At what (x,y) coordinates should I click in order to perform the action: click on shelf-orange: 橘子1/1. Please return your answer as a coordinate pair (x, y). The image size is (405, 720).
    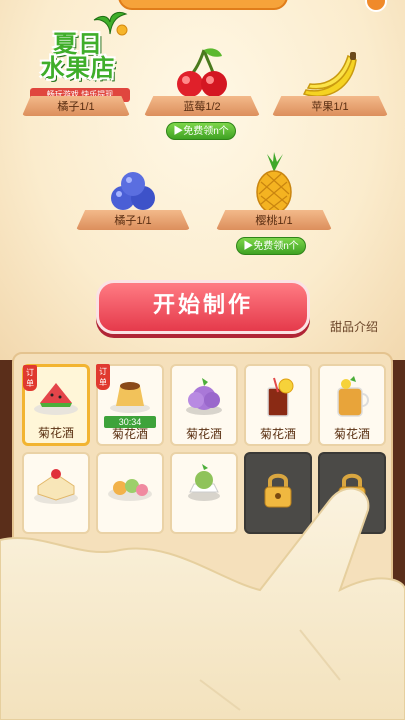
    Looking at the image, I should click on (76, 101).